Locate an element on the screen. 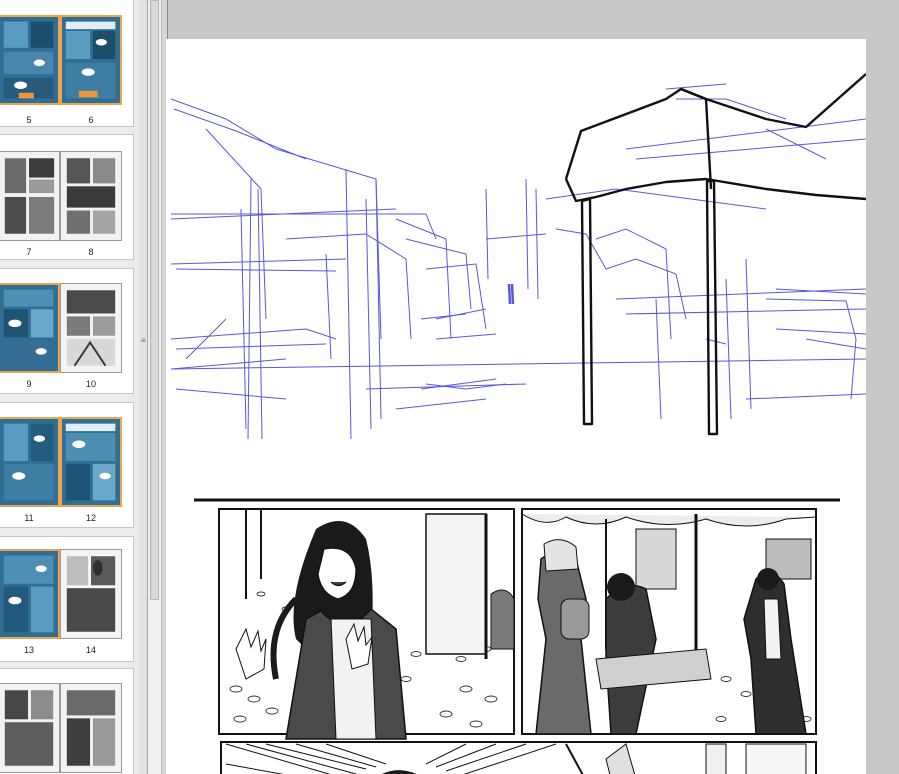 This screenshot has width=899, height=774. panel-splitter: ≡ is located at coordinates (143, 387).